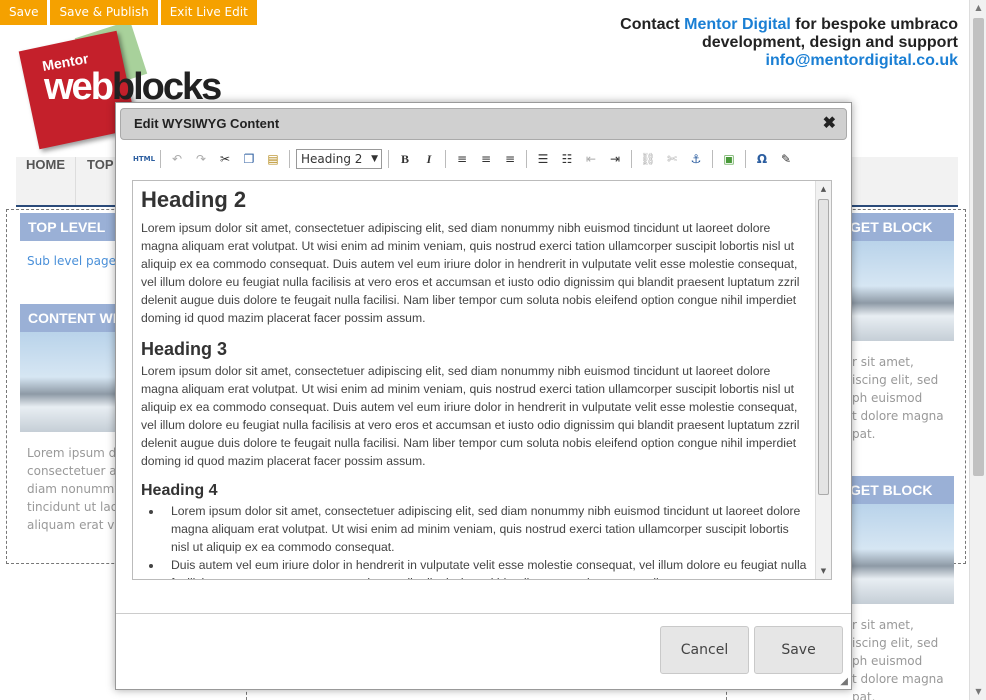 The width and height of the screenshot is (986, 700). What do you see at coordinates (475, 491) in the screenshot?
I see `editor-heading-4: Heading 4` at bounding box center [475, 491].